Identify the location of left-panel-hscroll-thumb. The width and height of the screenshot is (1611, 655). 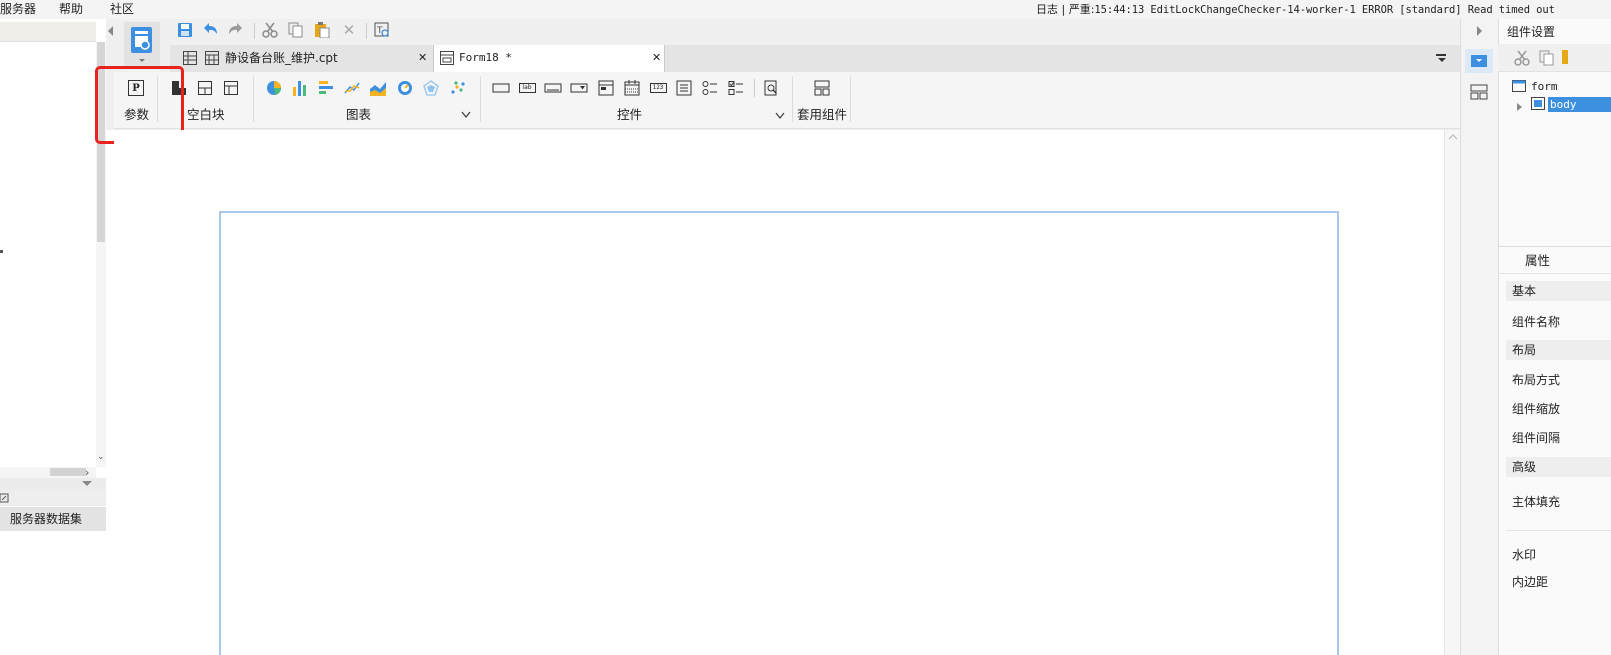
(68, 472).